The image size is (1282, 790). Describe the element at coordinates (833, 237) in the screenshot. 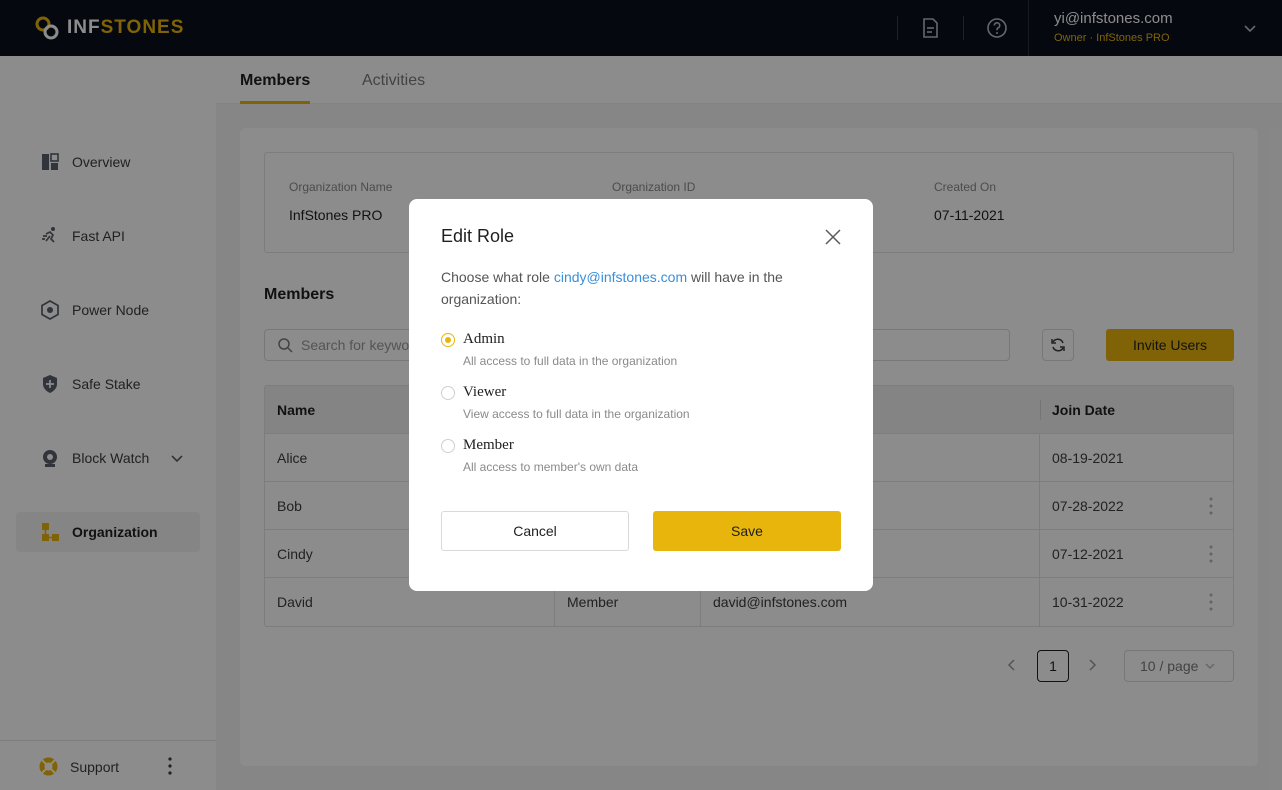

I see `close-icon` at that location.